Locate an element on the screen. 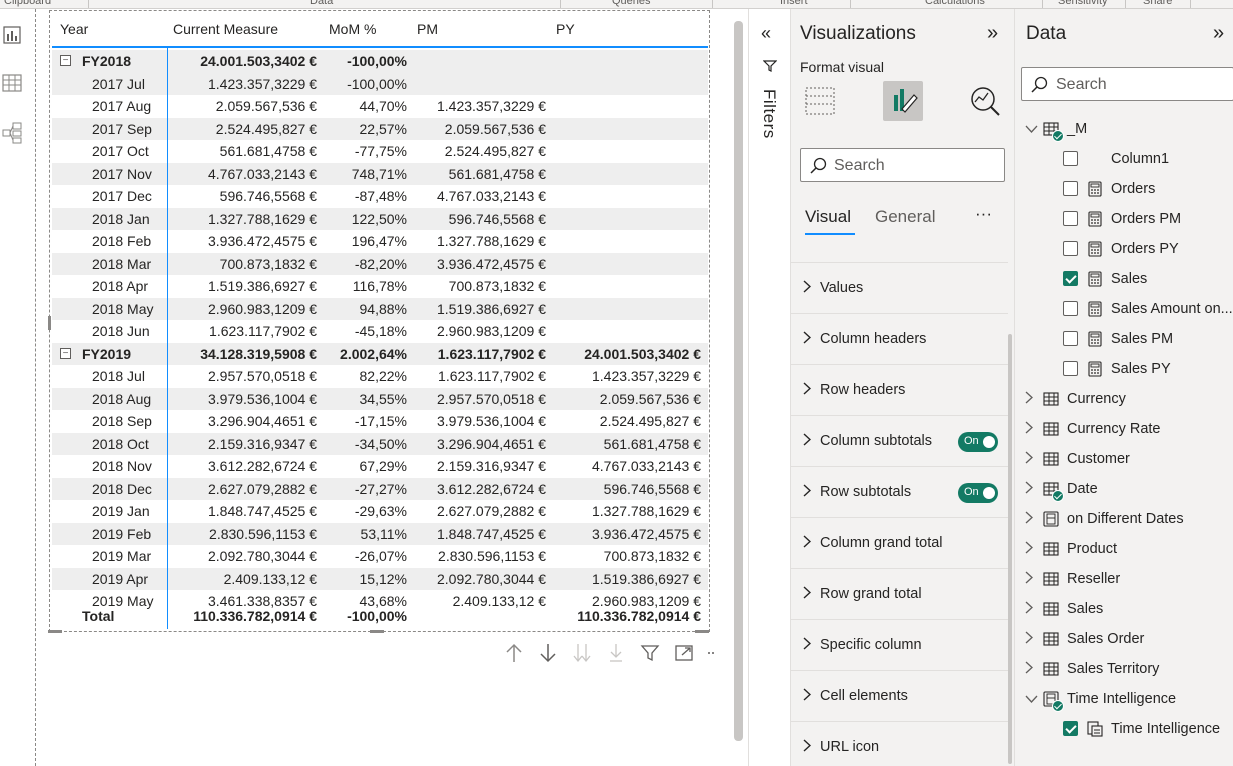 Image resolution: width=1233 pixels, height=766 pixels. analytics-icon is located at coordinates (985, 101).